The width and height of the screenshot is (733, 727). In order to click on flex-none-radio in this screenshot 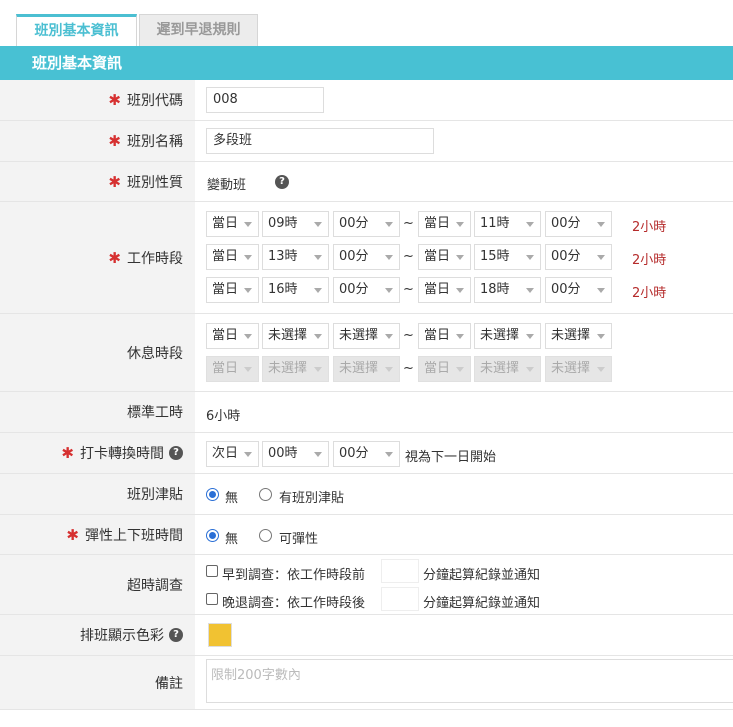, I will do `click(212, 535)`.